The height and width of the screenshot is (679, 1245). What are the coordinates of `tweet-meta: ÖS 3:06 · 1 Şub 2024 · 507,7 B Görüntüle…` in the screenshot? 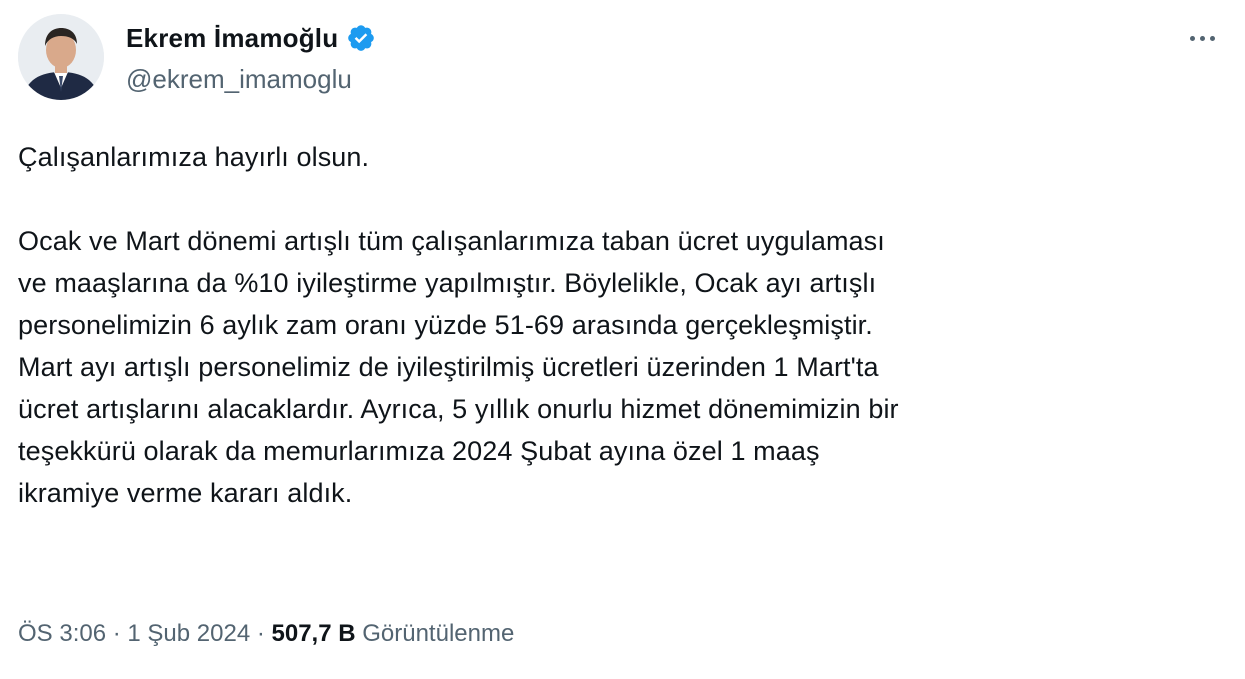 It's located at (266, 634).